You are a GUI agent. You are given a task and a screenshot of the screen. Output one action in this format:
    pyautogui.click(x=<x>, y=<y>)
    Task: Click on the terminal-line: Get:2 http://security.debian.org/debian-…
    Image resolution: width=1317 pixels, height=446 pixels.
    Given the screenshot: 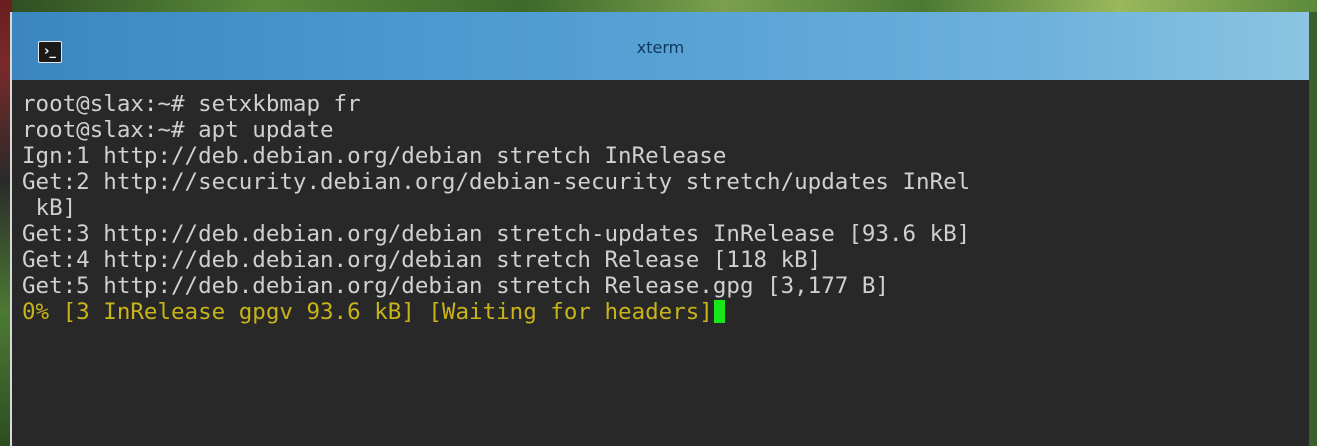 What is the action you would take?
    pyautogui.click(x=496, y=182)
    